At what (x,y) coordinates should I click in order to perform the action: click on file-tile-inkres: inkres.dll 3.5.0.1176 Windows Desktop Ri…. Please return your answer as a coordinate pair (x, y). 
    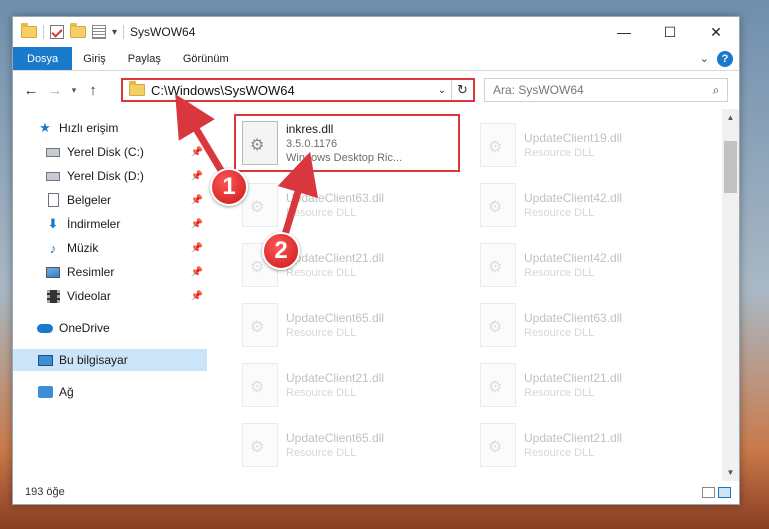
    Looking at the image, I should click on (347, 143).